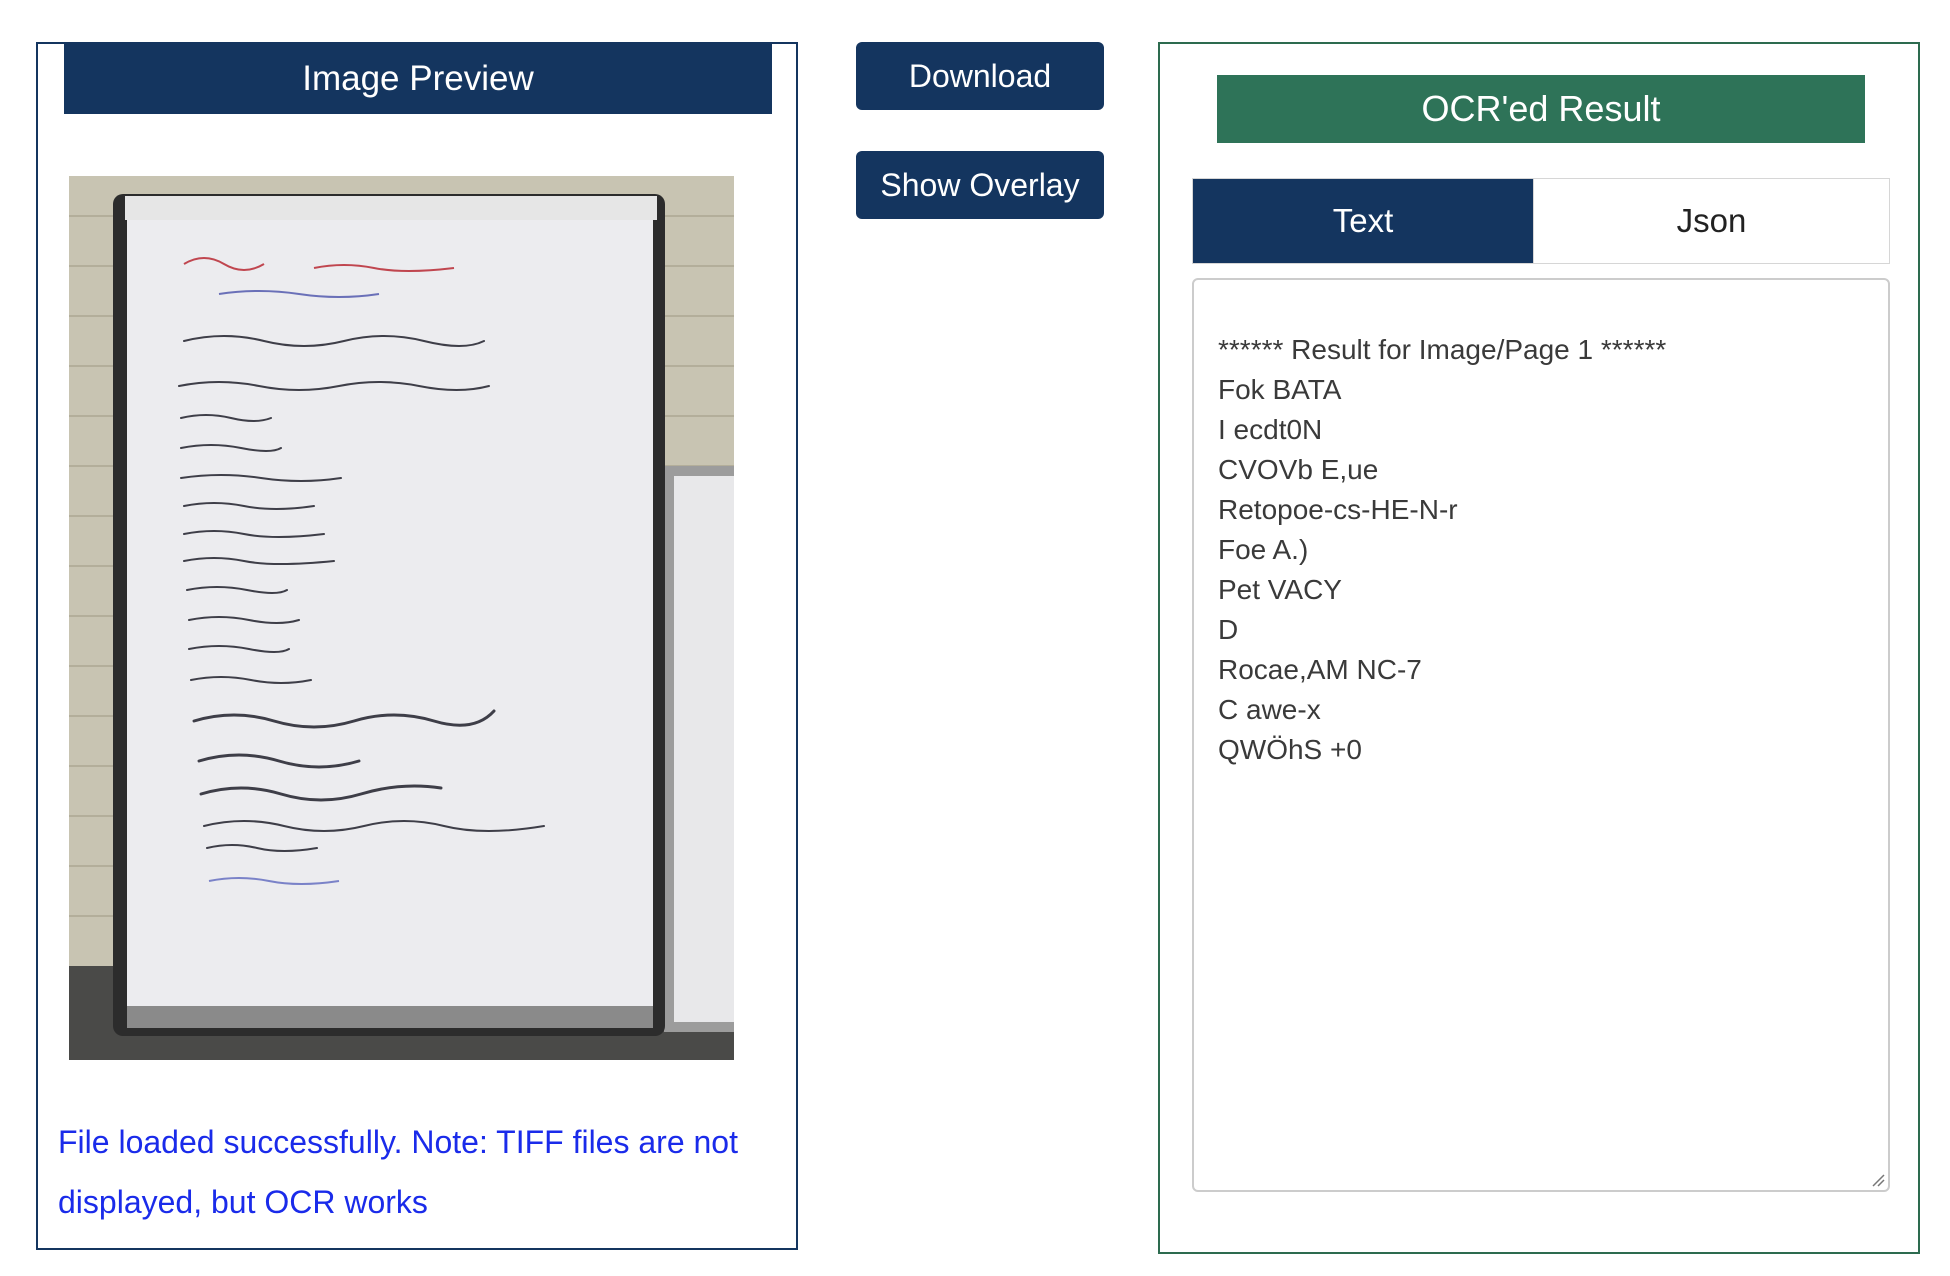 This screenshot has width=1950, height=1276. I want to click on tab-text: Text, so click(1363, 221).